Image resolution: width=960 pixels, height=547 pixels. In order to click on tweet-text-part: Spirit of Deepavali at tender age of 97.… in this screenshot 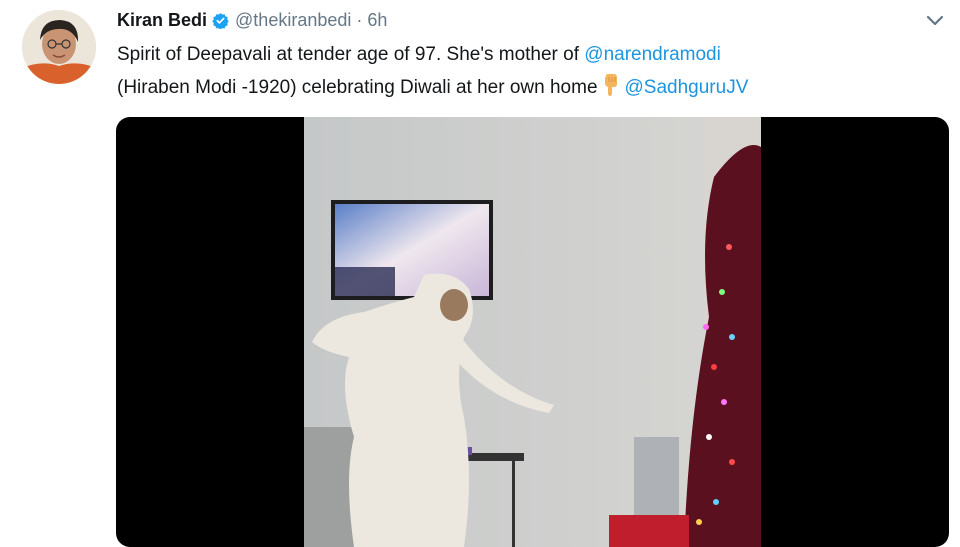, I will do `click(351, 54)`.